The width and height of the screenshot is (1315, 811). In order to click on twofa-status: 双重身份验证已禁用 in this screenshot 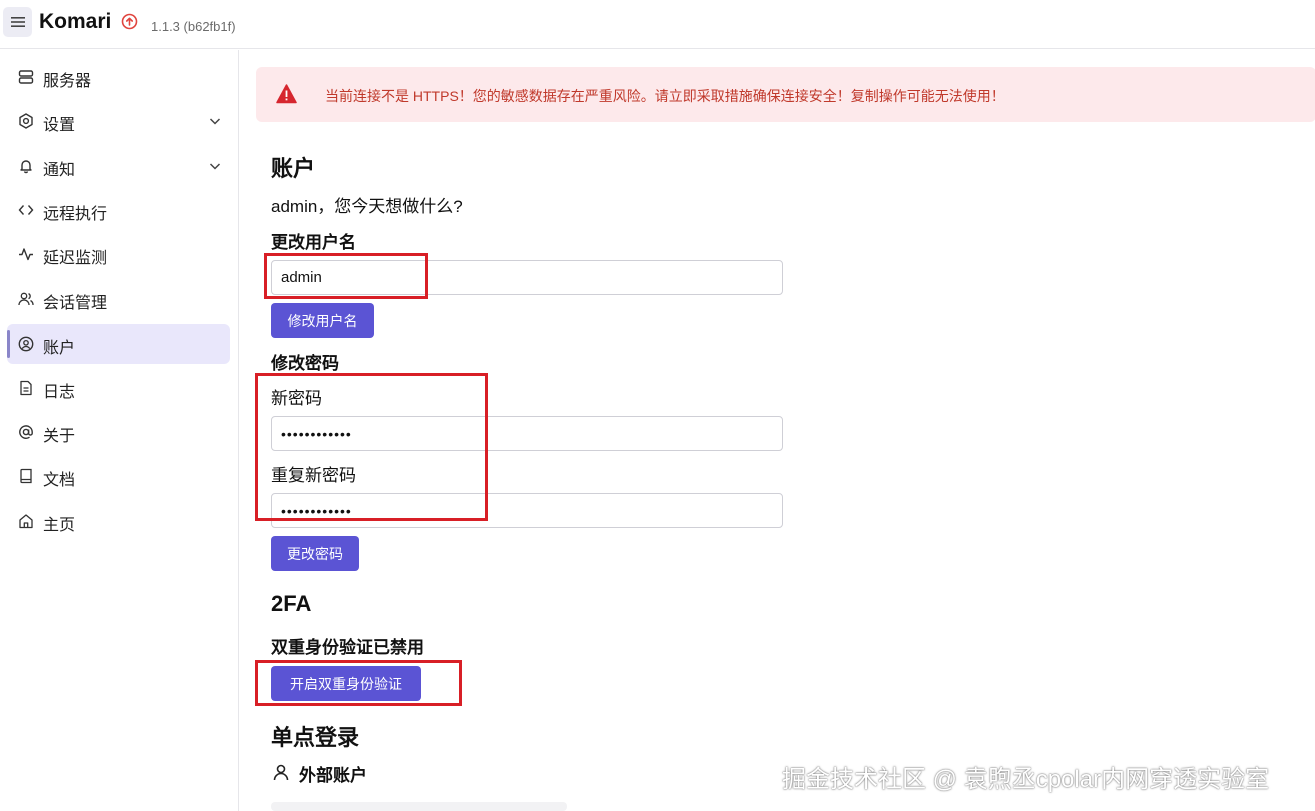, I will do `click(347, 647)`.